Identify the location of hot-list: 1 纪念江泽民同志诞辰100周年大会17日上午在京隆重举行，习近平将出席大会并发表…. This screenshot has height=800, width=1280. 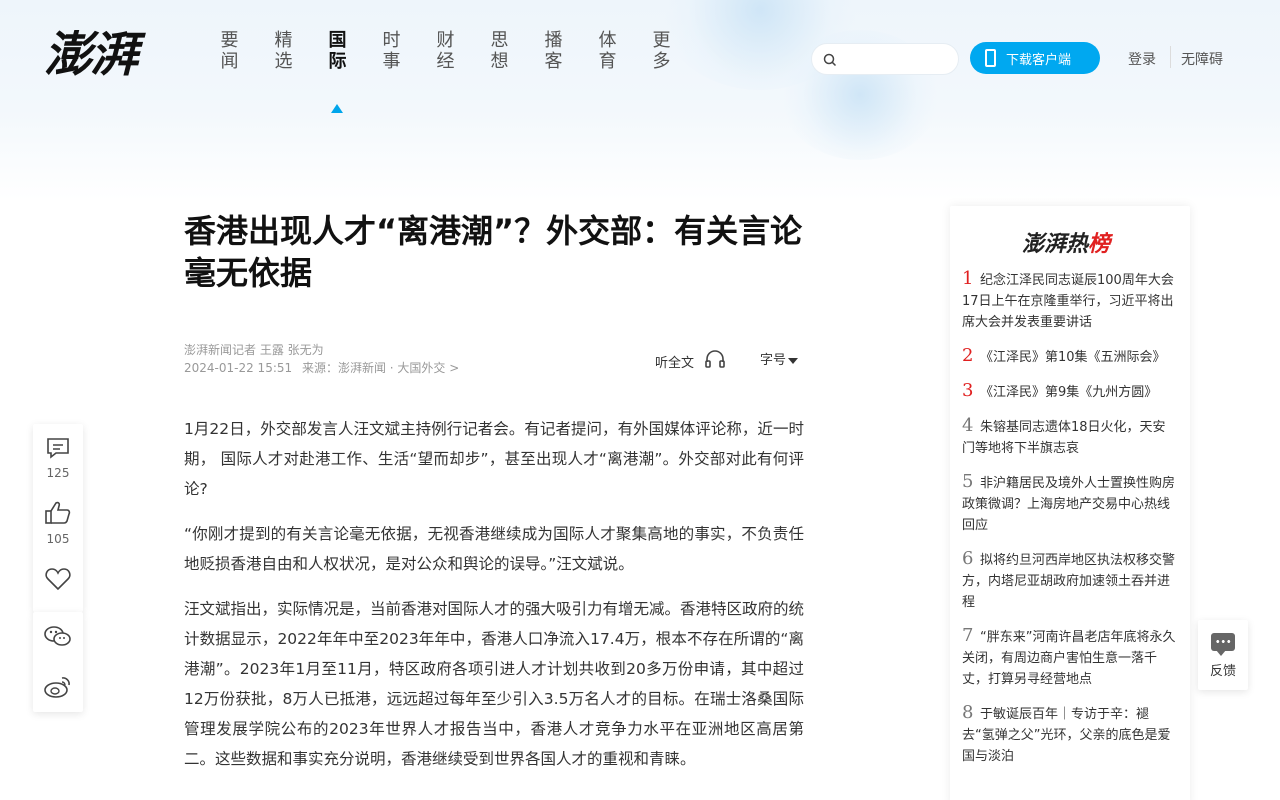
(1069, 523).